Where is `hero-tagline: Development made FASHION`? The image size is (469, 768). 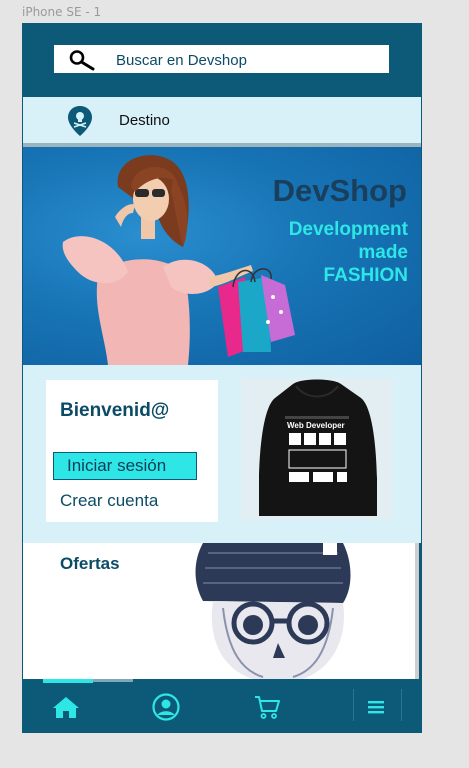 hero-tagline: Development made FASHION is located at coordinates (348, 252).